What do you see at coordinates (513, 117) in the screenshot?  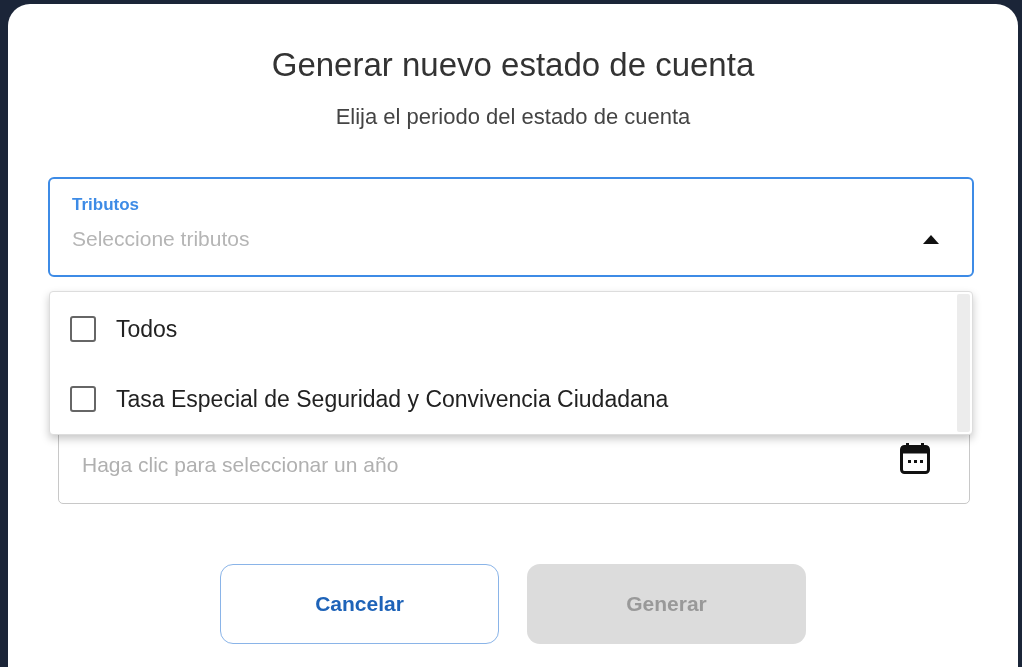 I see `dialog-subtitle: Elija el periodo del estado de cuenta` at bounding box center [513, 117].